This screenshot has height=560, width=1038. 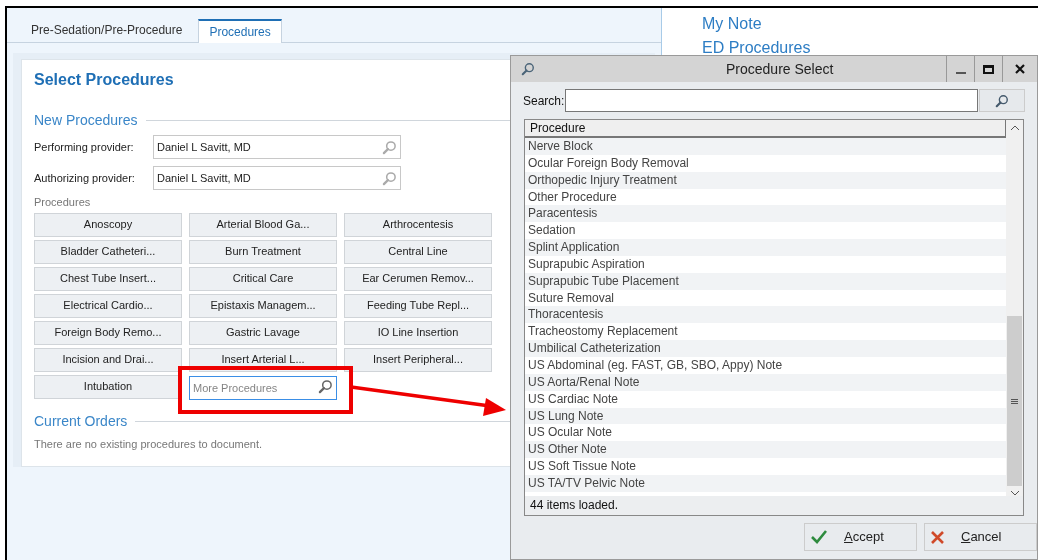 What do you see at coordinates (108, 224) in the screenshot?
I see `procedure-button: Anoscopy` at bounding box center [108, 224].